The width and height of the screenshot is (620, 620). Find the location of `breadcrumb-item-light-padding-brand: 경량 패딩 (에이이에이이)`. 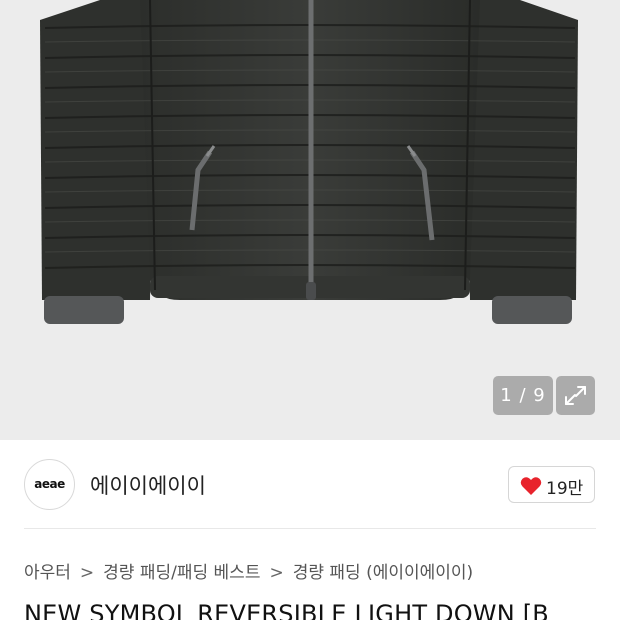

breadcrumb-item-light-padding-brand: 경량 패딩 (에이이에이이) is located at coordinates (383, 570).